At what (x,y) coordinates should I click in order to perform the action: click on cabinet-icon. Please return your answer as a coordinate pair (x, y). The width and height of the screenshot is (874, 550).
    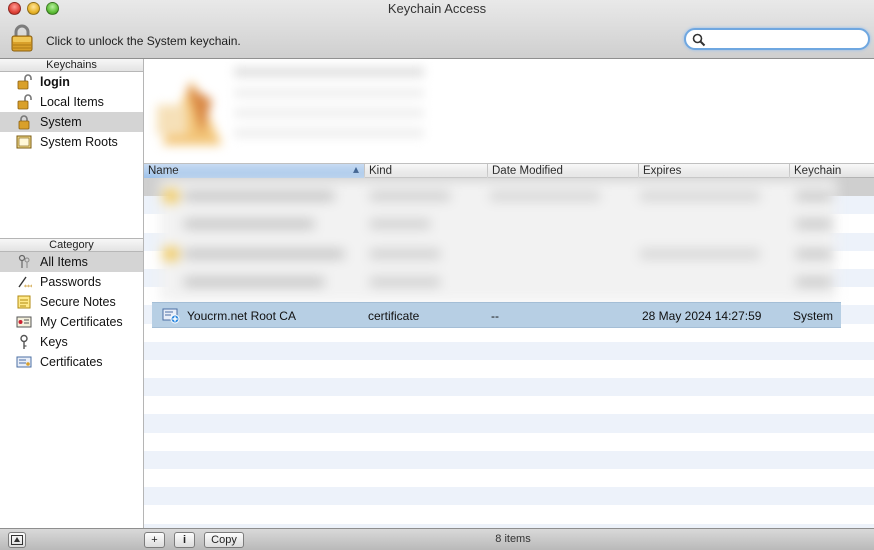
    Looking at the image, I should click on (24, 142).